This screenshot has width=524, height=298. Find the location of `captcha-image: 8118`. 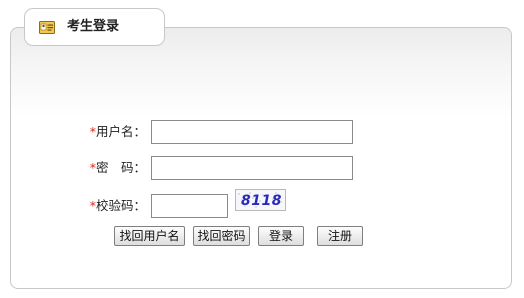

captcha-image: 8118 is located at coordinates (260, 200).